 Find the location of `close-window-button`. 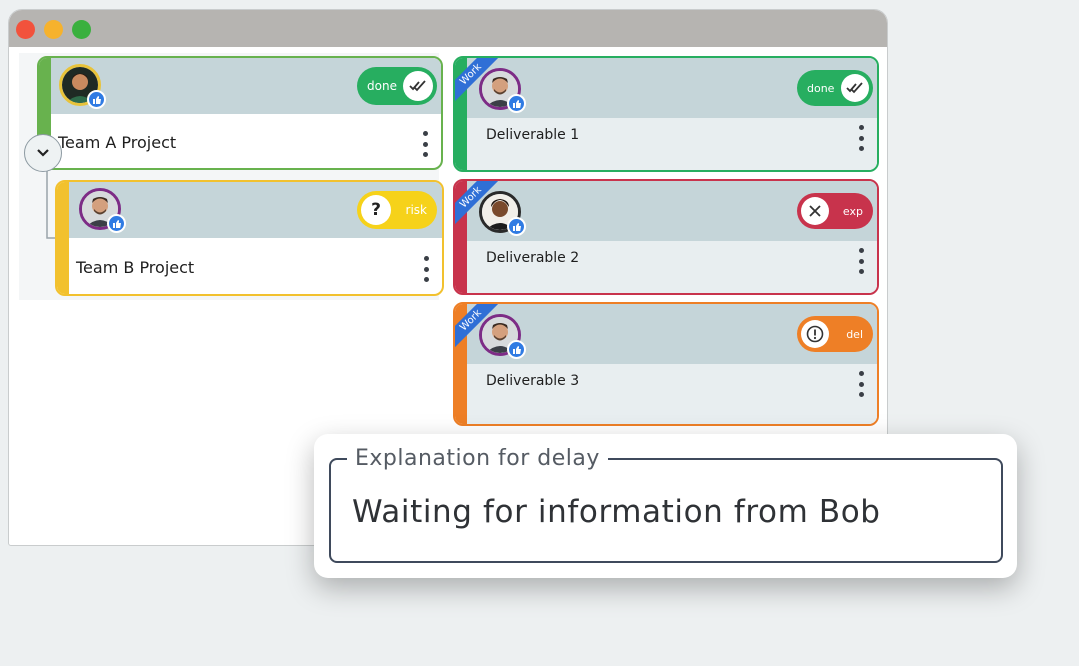

close-window-button is located at coordinates (25, 29).